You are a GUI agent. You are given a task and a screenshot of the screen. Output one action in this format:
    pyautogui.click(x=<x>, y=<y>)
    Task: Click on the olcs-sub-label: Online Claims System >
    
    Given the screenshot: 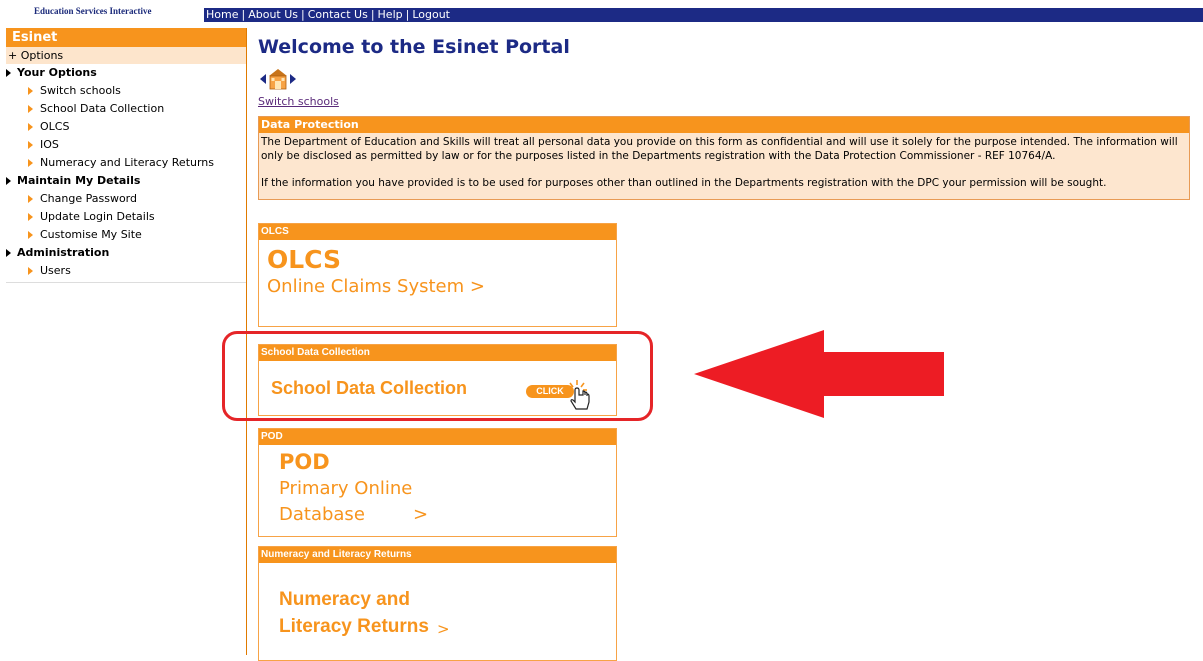 What is the action you would take?
    pyautogui.click(x=376, y=286)
    